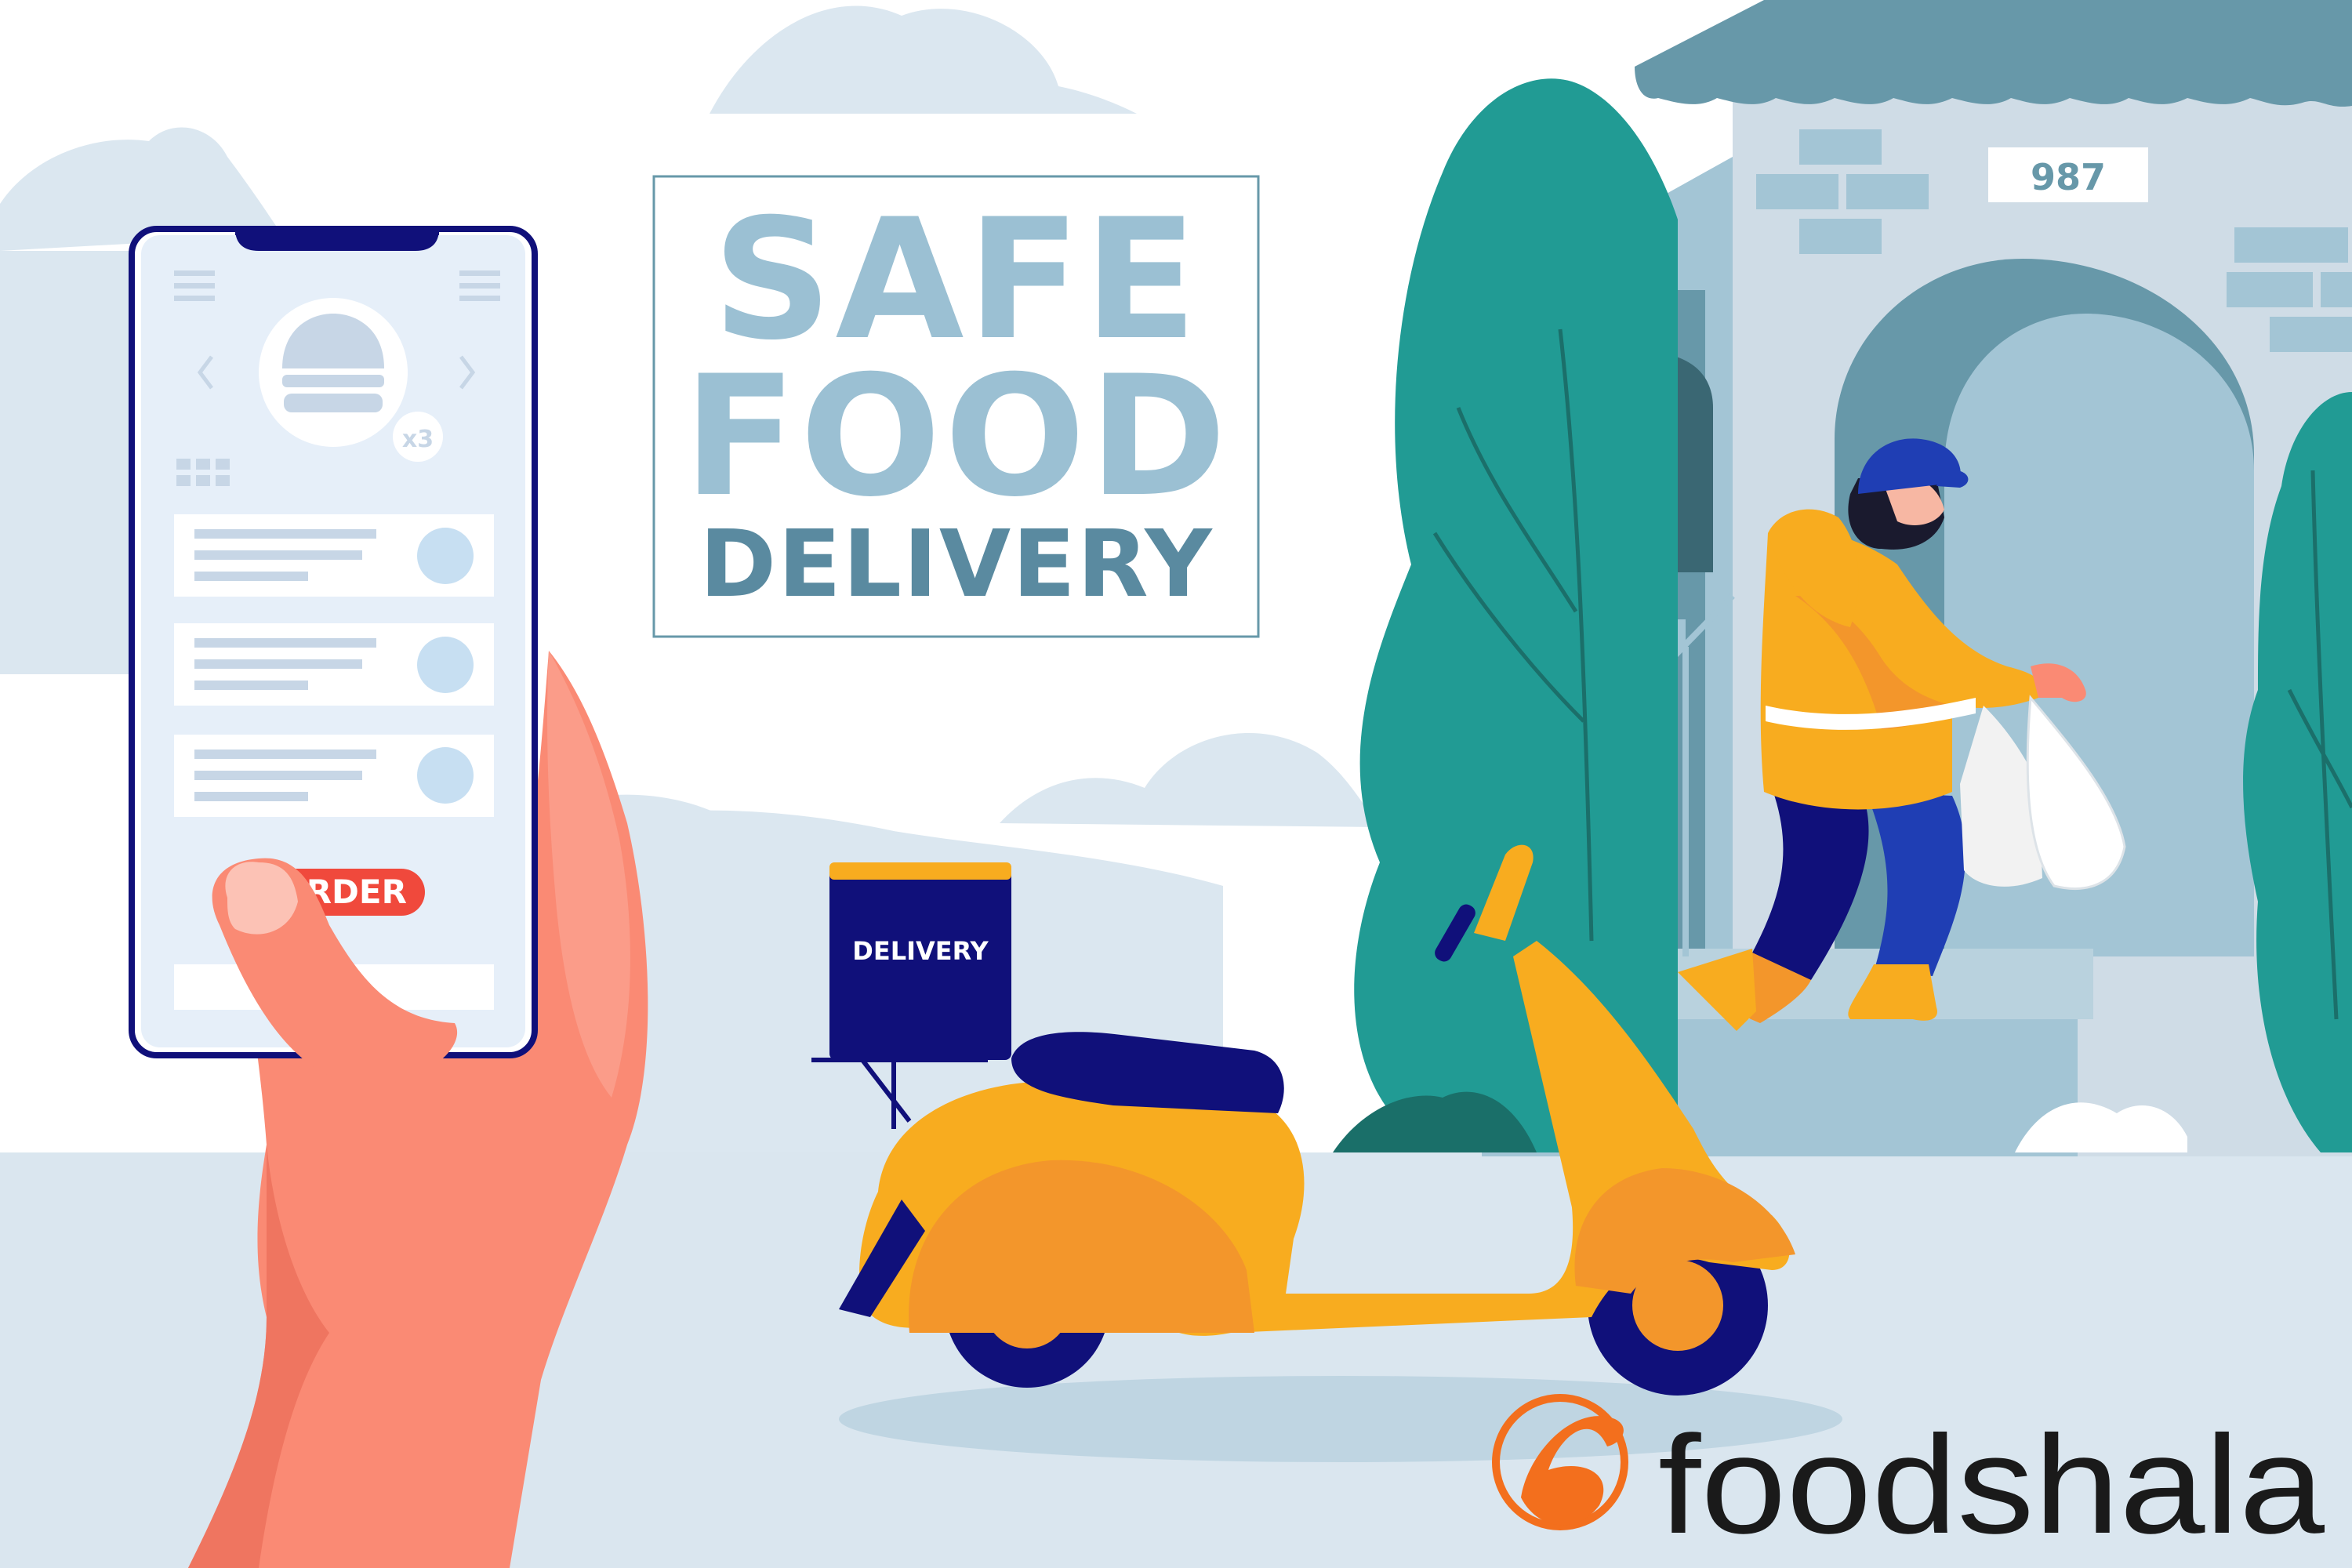 The height and width of the screenshot is (1568, 2352). What do you see at coordinates (418, 440) in the screenshot?
I see `quantity-badge-label: x3` at bounding box center [418, 440].